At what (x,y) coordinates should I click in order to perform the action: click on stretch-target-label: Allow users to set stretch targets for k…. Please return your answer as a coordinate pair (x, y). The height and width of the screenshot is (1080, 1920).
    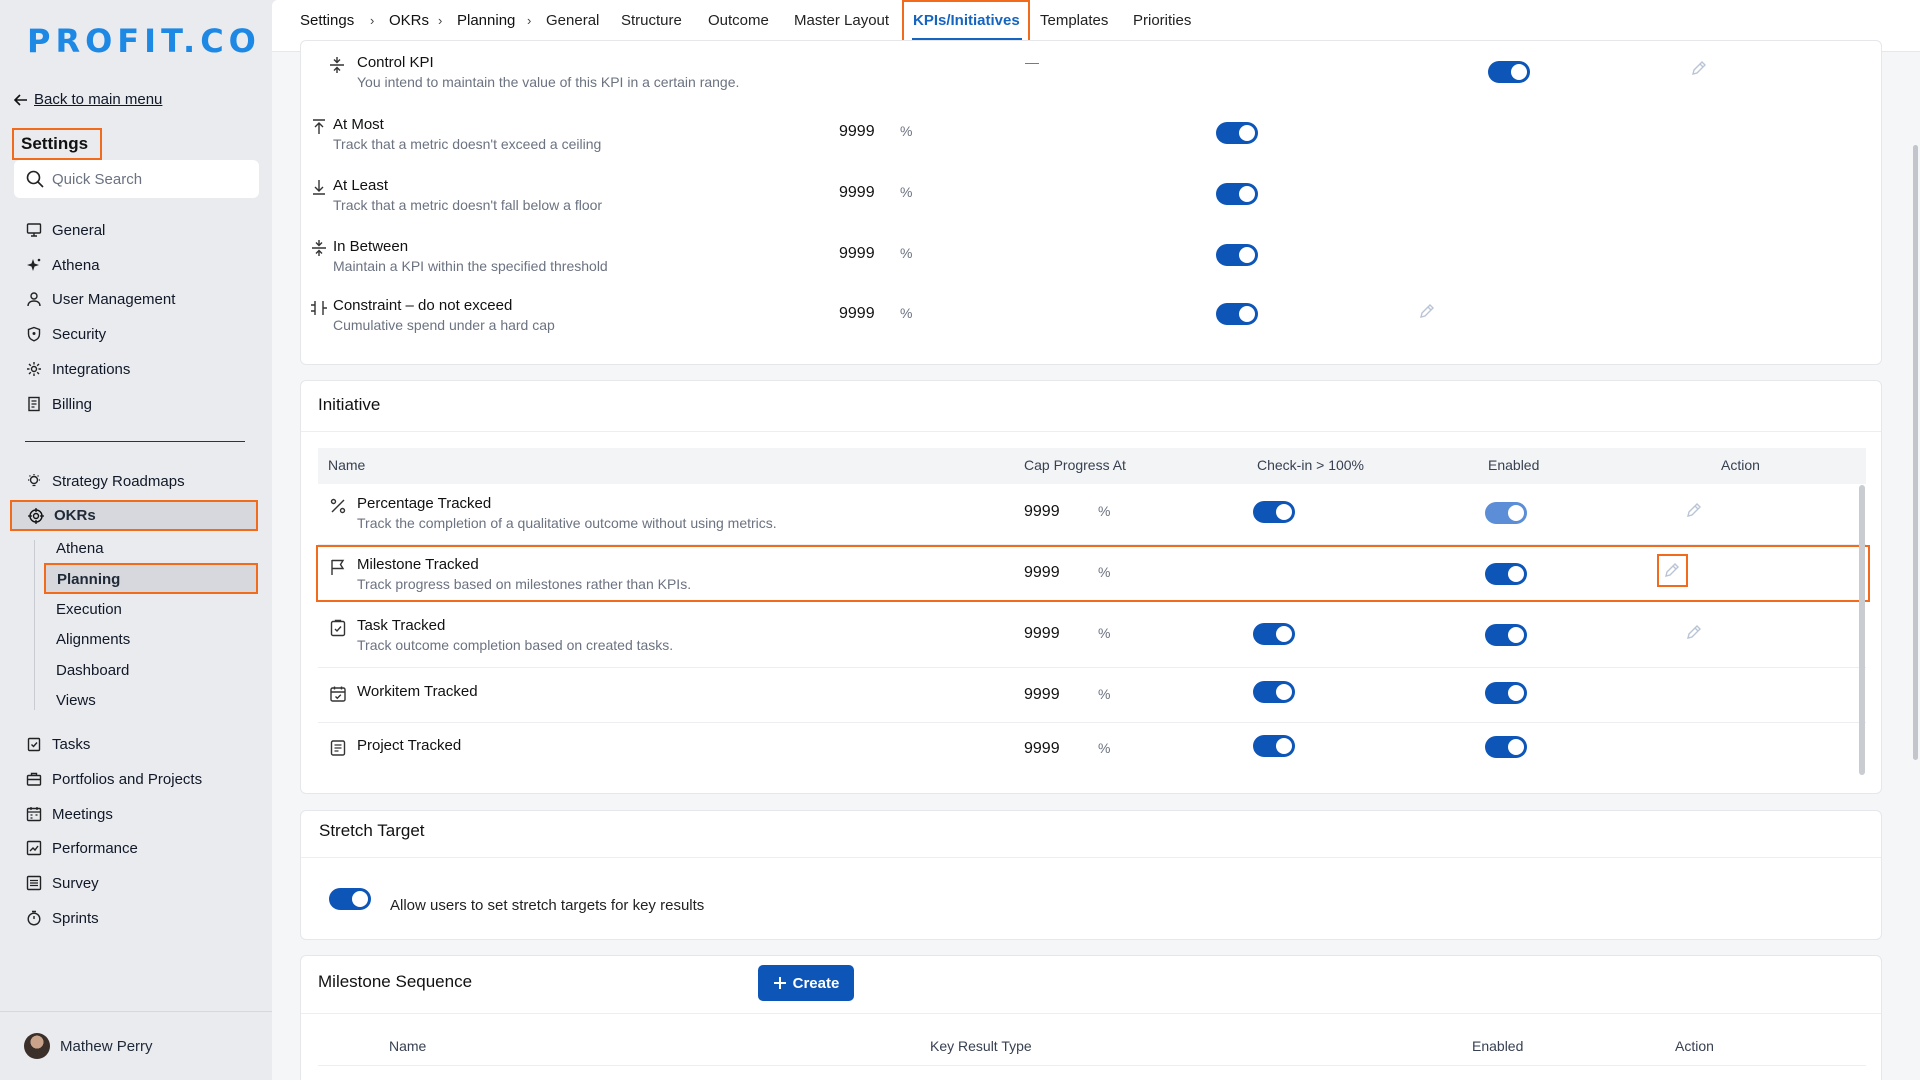
    Looking at the image, I should click on (547, 905).